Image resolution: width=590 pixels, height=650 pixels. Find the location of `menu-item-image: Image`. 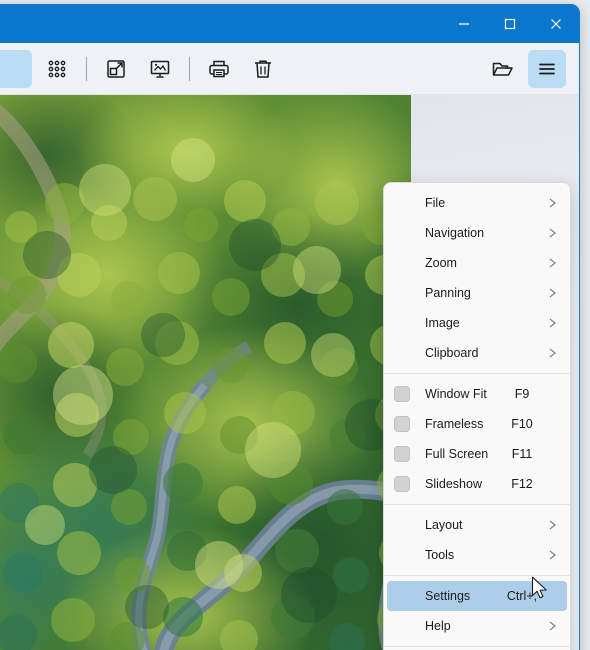

menu-item-image: Image is located at coordinates (477, 323).